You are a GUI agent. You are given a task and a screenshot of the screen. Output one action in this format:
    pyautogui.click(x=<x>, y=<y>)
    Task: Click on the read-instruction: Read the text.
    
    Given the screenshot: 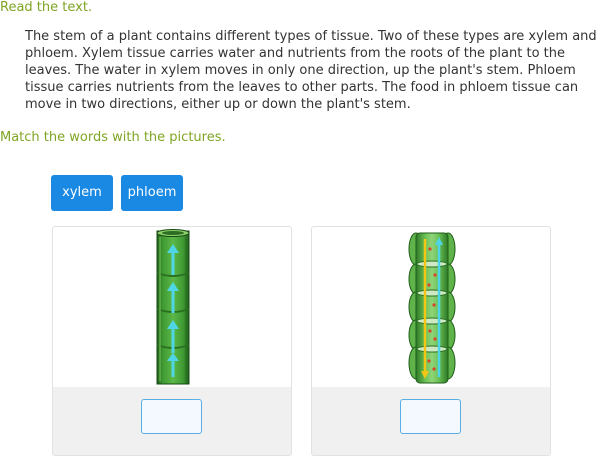 What is the action you would take?
    pyautogui.click(x=46, y=7)
    